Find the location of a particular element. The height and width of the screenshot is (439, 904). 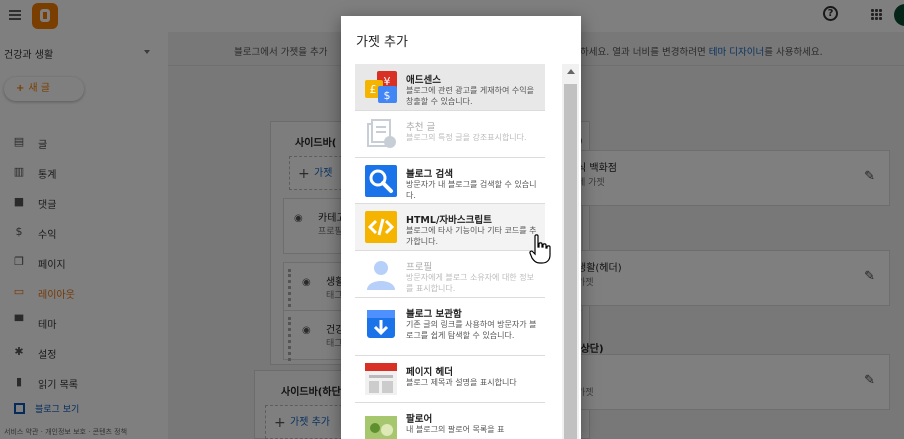

gadget-option-featured-post: 추천 글 블로그의 특정 글을 강조표시합니다. is located at coordinates (450, 134).